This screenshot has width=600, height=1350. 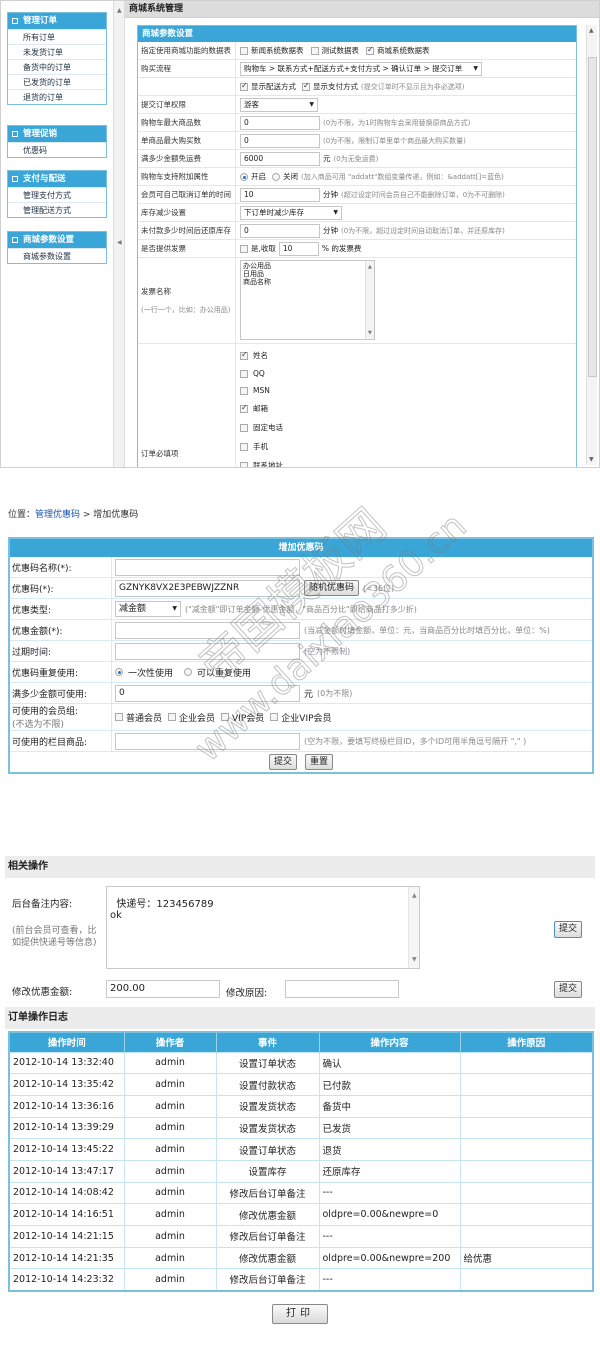 What do you see at coordinates (57, 36) in the screenshot?
I see `sidebar-item-all-orders: 所有订单` at bounding box center [57, 36].